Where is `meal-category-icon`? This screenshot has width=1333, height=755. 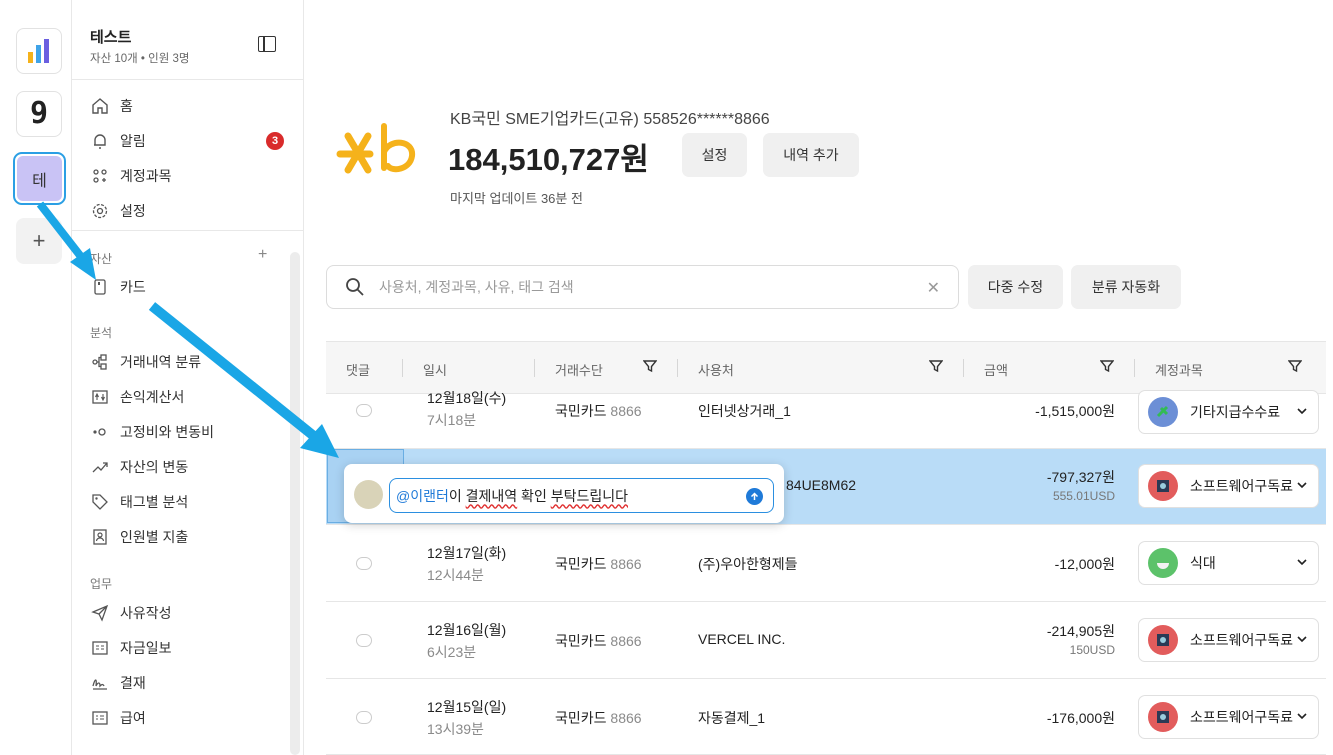
meal-category-icon is located at coordinates (1163, 563).